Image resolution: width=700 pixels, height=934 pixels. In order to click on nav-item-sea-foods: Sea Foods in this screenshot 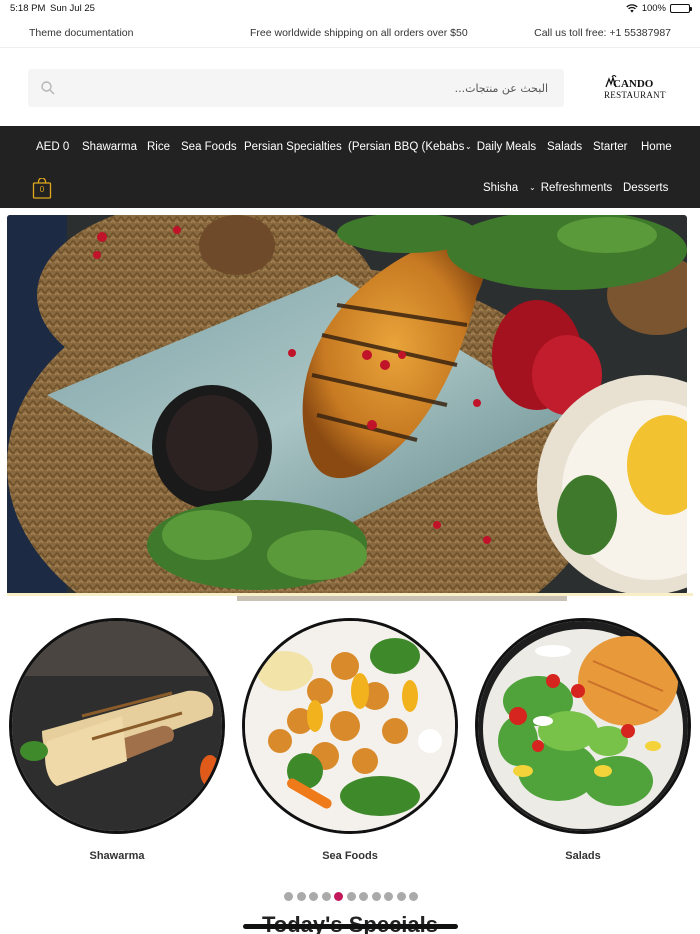, I will do `click(209, 147)`.